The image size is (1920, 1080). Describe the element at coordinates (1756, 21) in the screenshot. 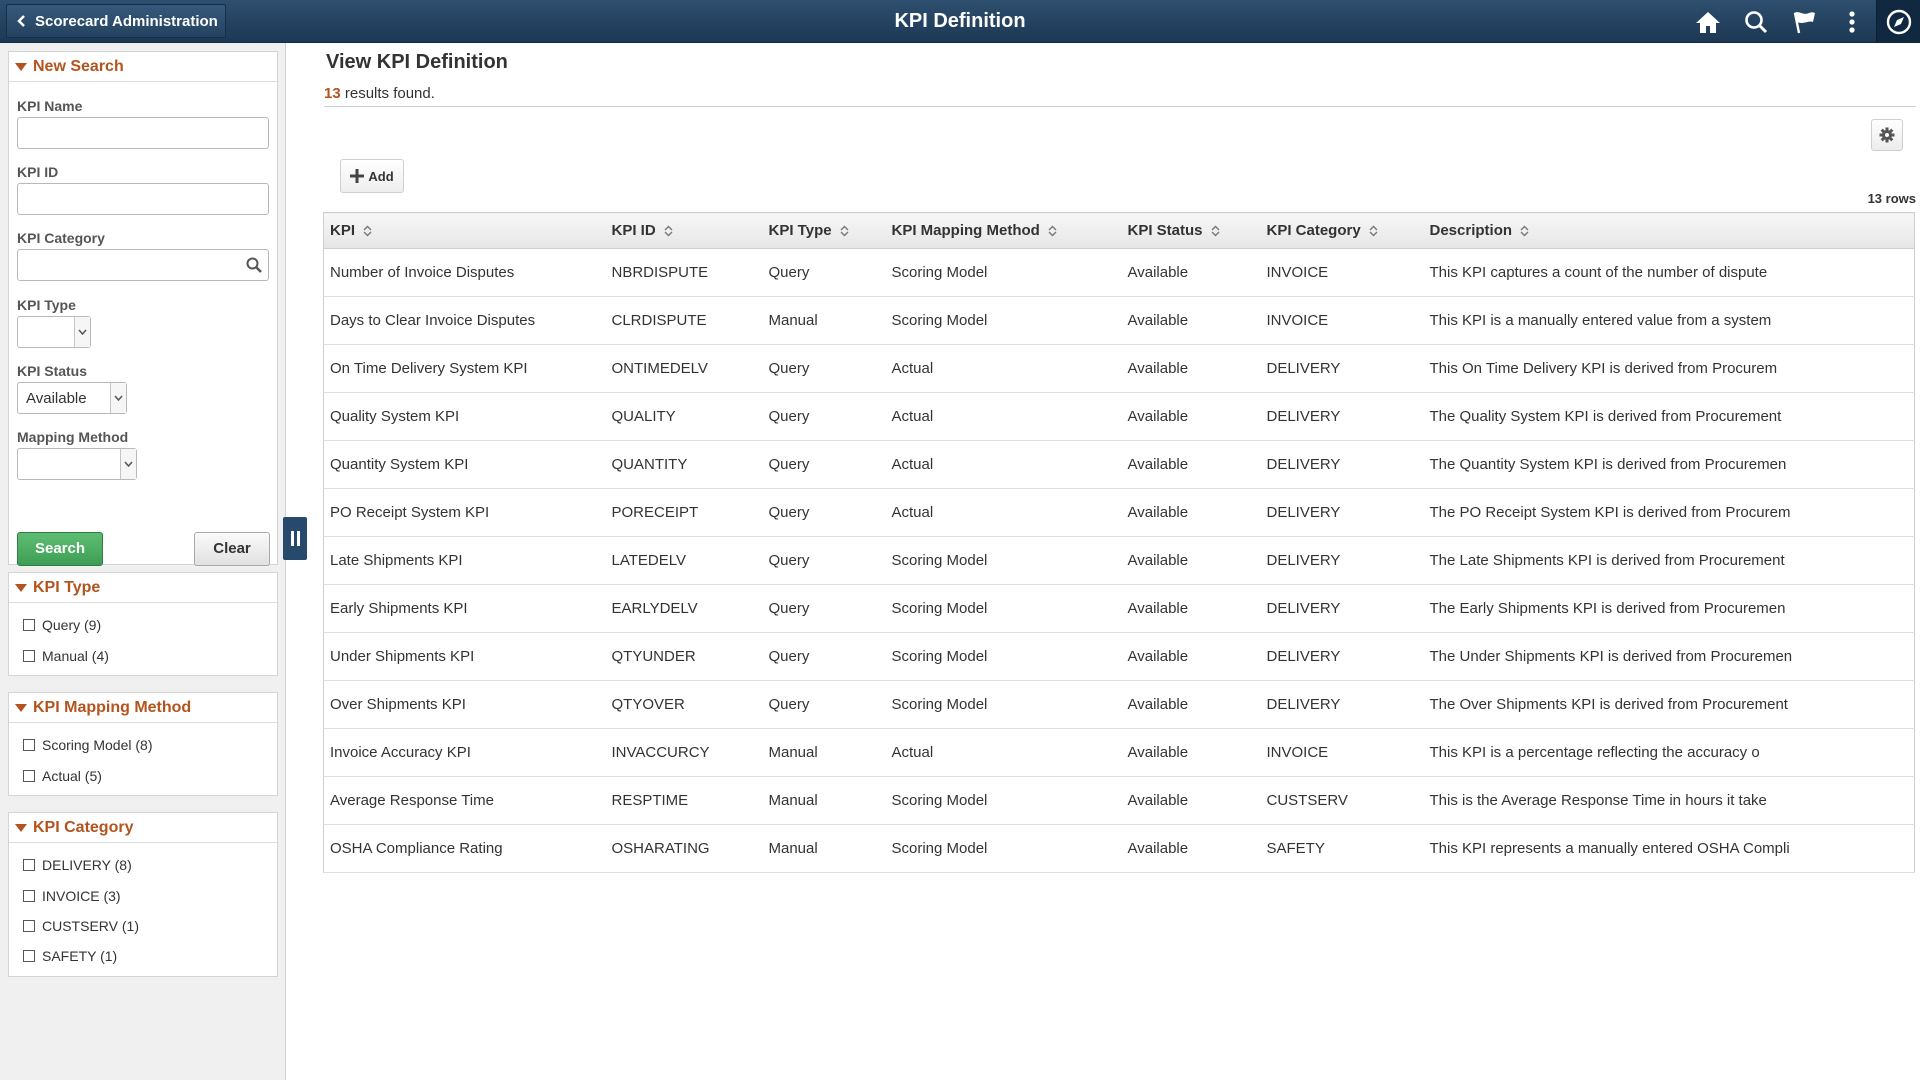

I see `search-icon` at that location.